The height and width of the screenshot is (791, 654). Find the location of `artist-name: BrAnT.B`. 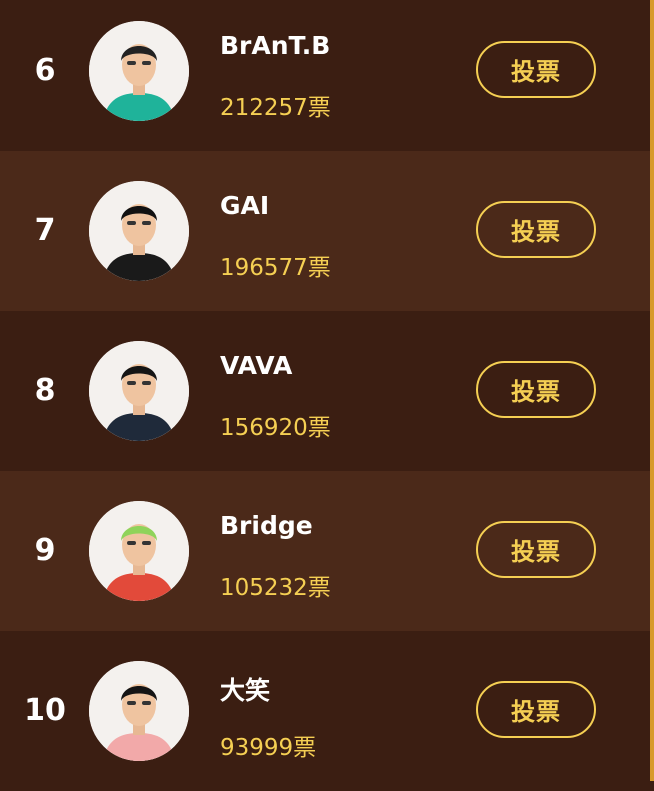

artist-name: BrAnT.B is located at coordinates (275, 45).